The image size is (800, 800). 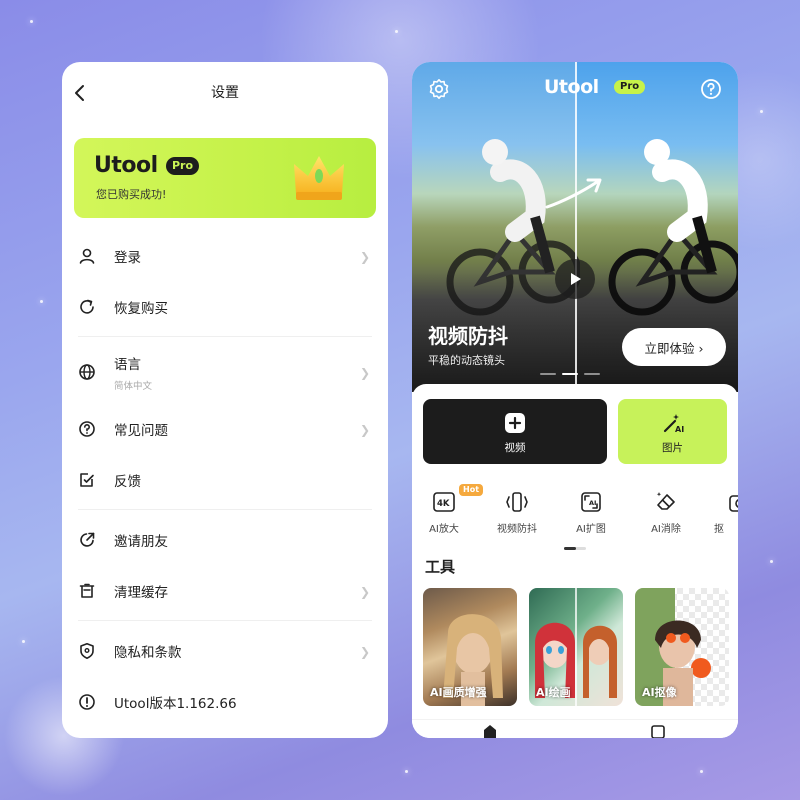 I want to click on menu-item-faq: 常见问题 ❯, so click(x=225, y=428).